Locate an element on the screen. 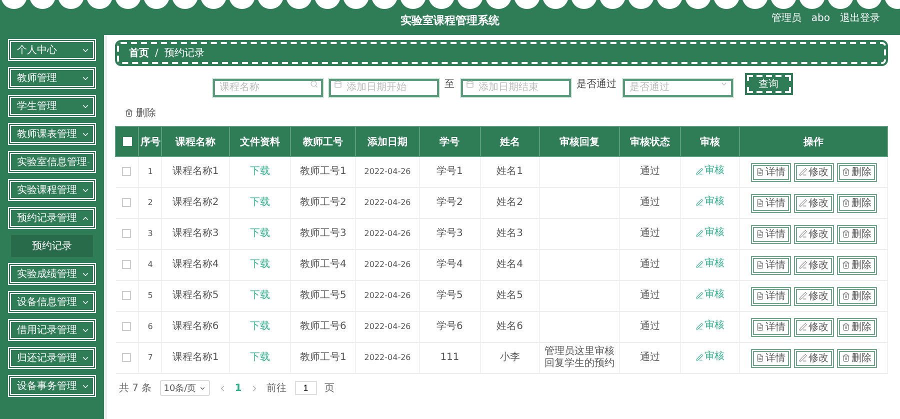  sidebar-item: 借用记录管理 is located at coordinates (52, 330).